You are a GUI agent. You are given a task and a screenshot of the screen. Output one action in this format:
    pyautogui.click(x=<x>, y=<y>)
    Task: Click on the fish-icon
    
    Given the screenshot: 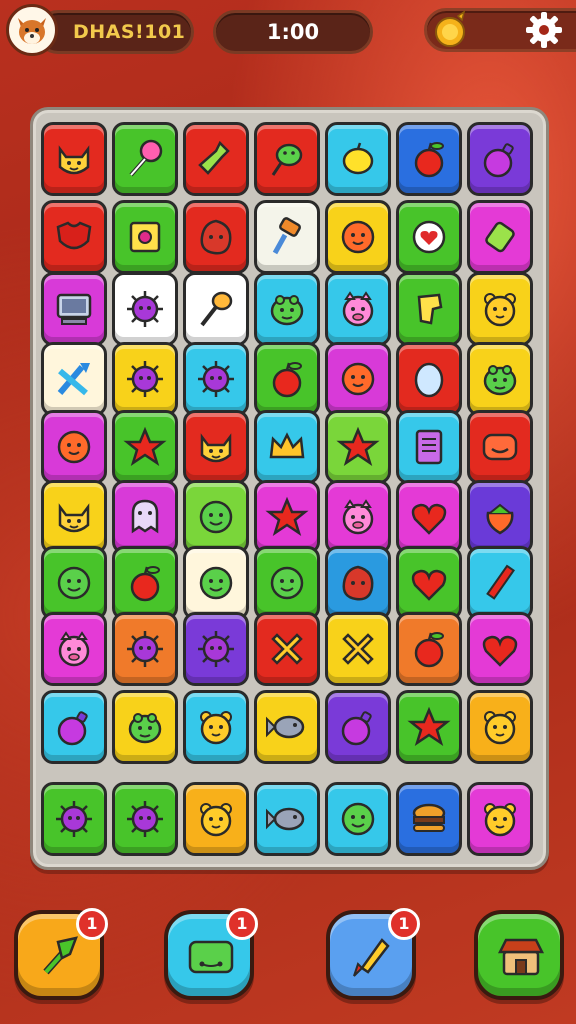 What is the action you would take?
    pyautogui.click(x=285, y=727)
    